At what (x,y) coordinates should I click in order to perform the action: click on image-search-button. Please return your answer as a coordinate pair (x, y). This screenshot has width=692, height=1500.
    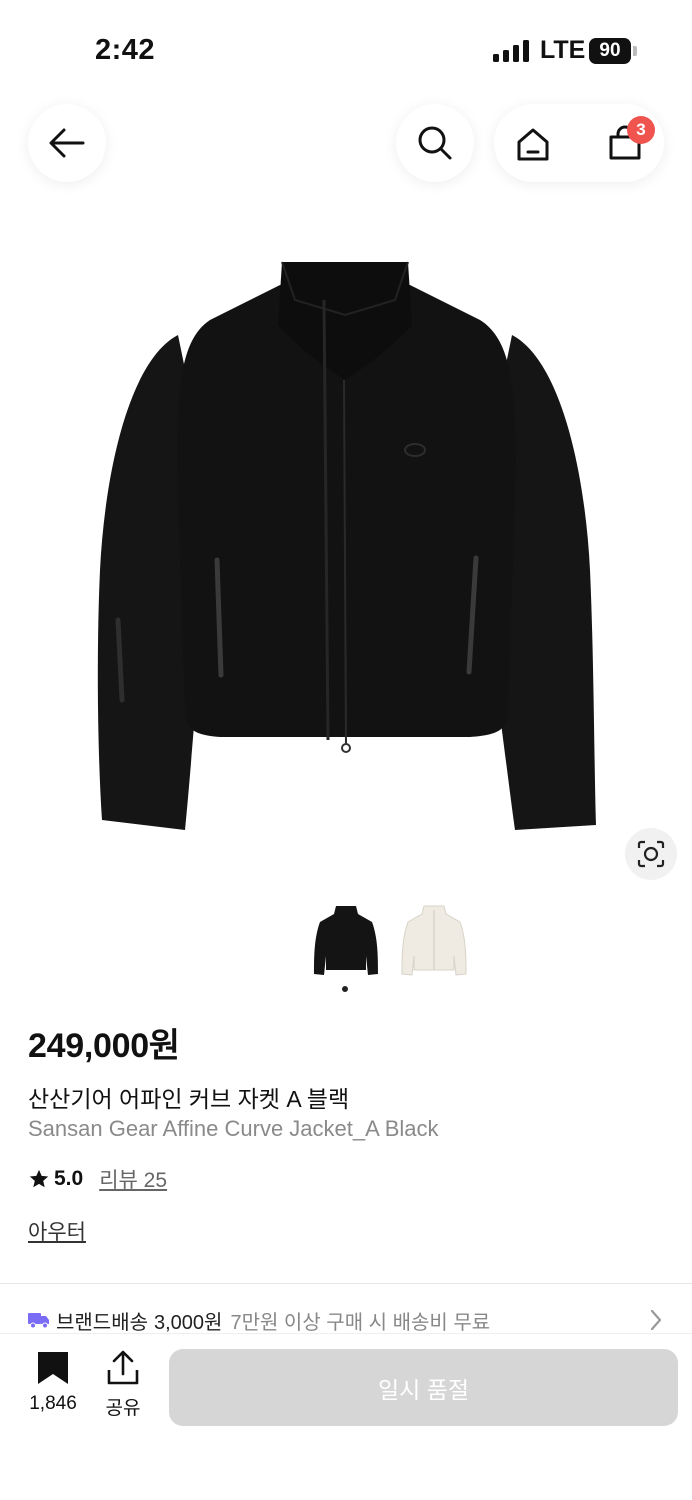
    Looking at the image, I should click on (651, 854).